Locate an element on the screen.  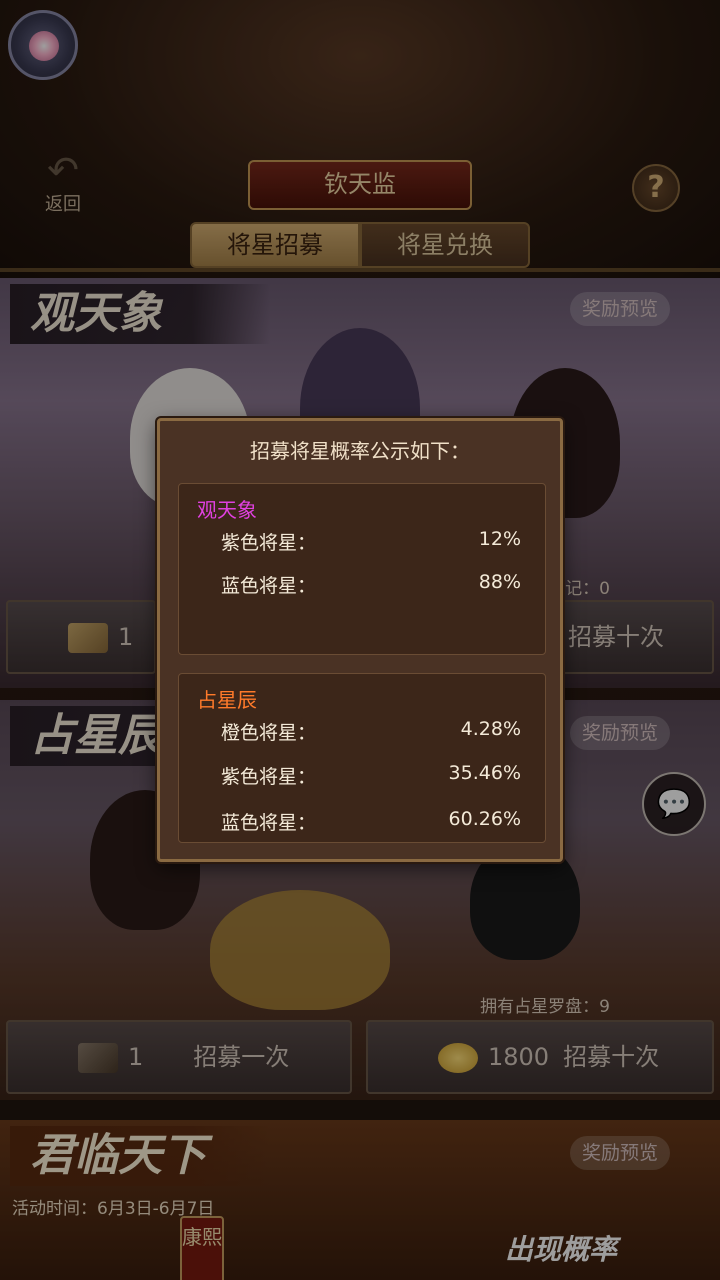
rarity-value: 12% is located at coordinates (499, 539).